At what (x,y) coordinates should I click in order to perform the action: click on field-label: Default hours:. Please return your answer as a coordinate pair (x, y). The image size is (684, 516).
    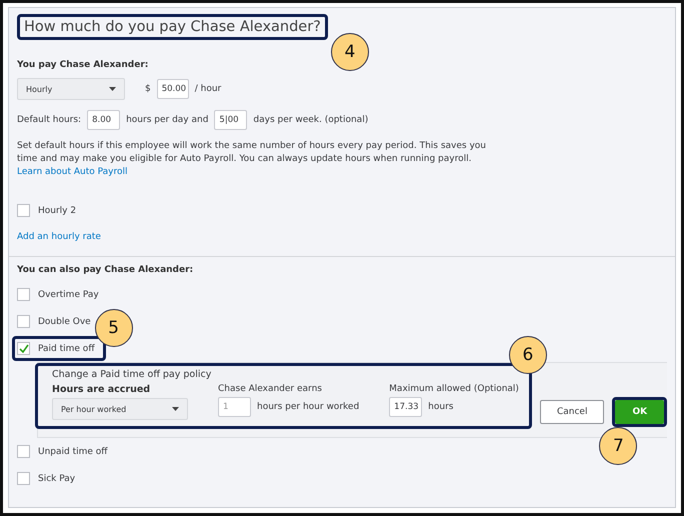
    Looking at the image, I should click on (49, 120).